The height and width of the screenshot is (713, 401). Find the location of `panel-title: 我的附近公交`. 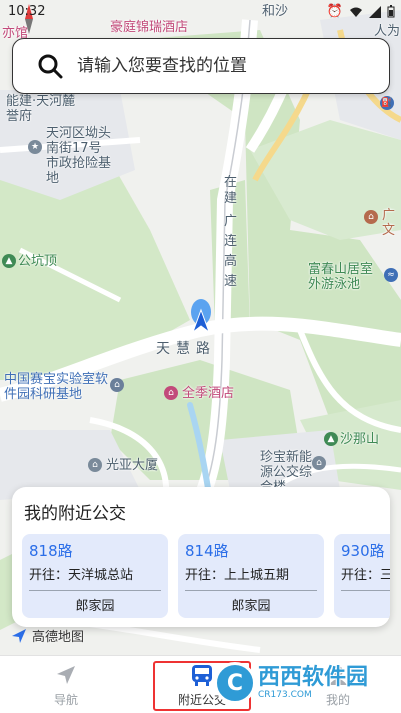

panel-title: 我的附近公交 is located at coordinates (75, 514).